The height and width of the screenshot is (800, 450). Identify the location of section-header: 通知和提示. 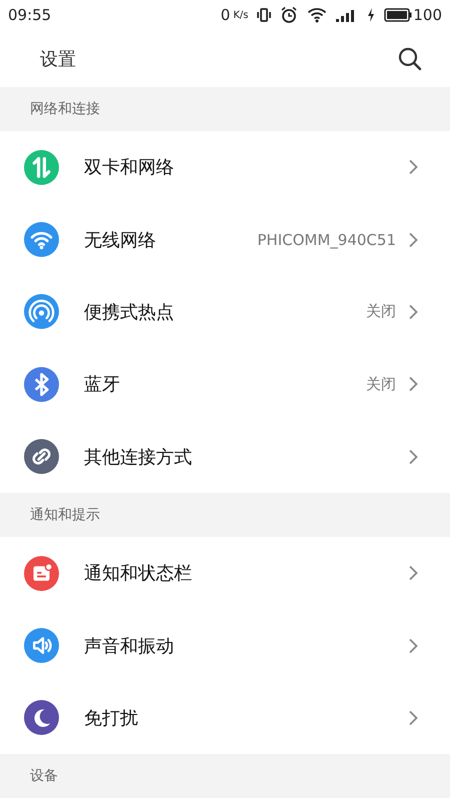
(65, 515).